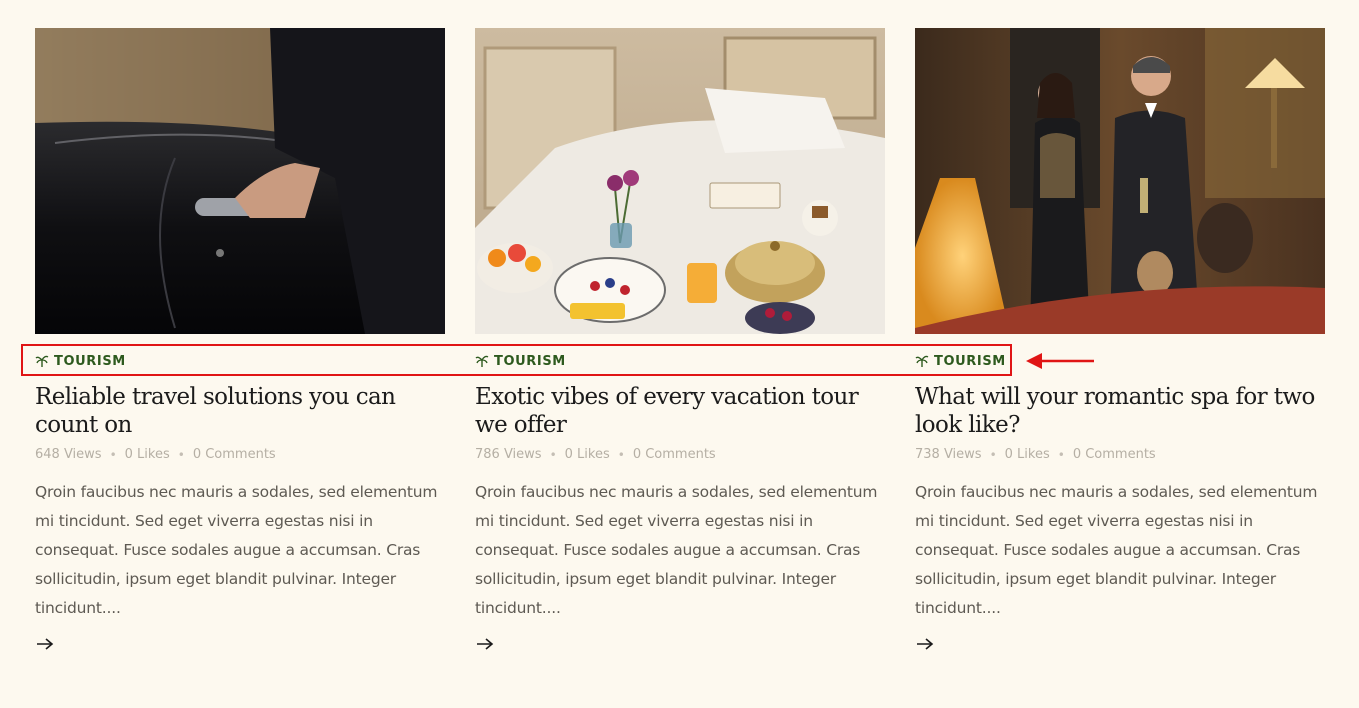 The height and width of the screenshot is (708, 1359). I want to click on views-count: 648 Views, so click(68, 454).